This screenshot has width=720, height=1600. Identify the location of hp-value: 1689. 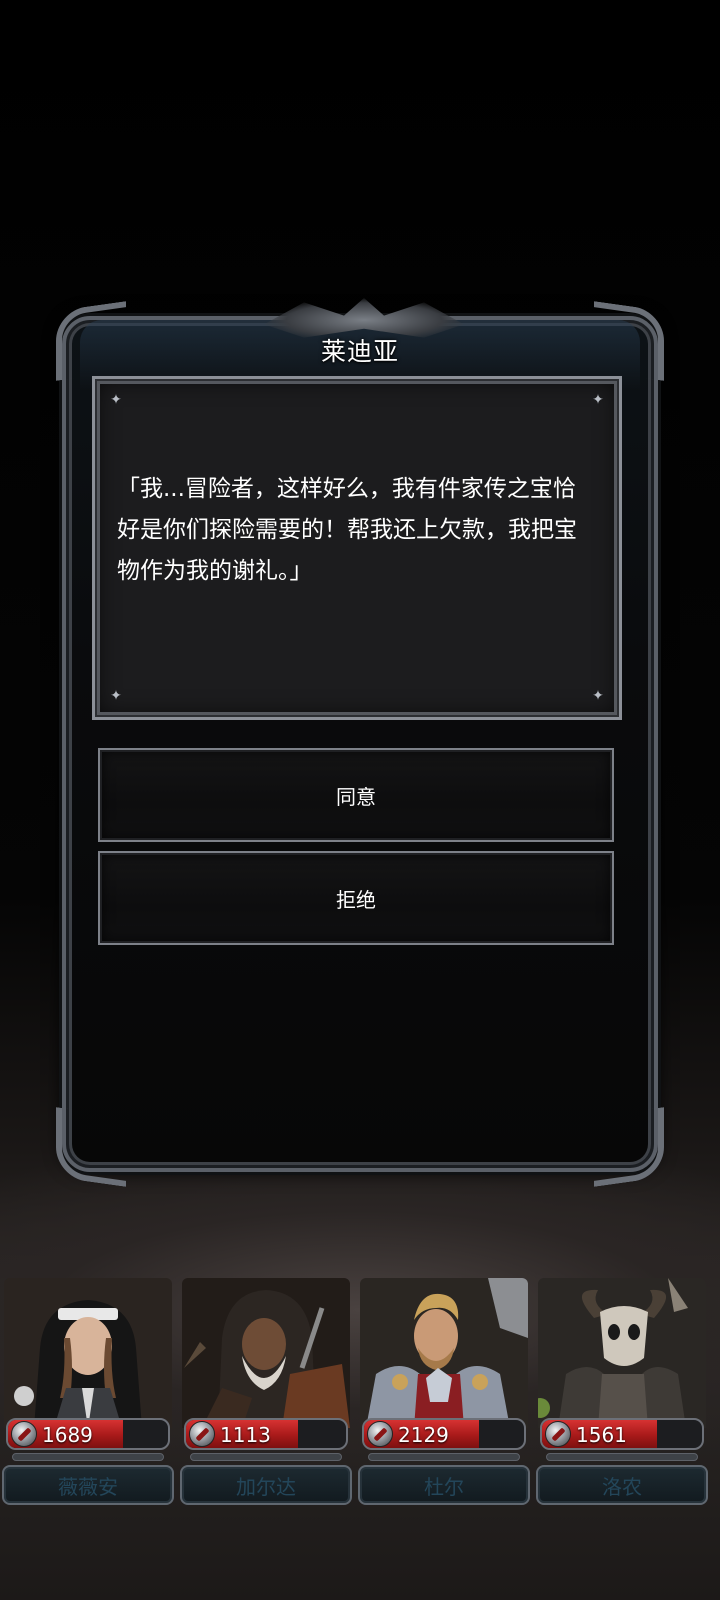
(67, 1435).